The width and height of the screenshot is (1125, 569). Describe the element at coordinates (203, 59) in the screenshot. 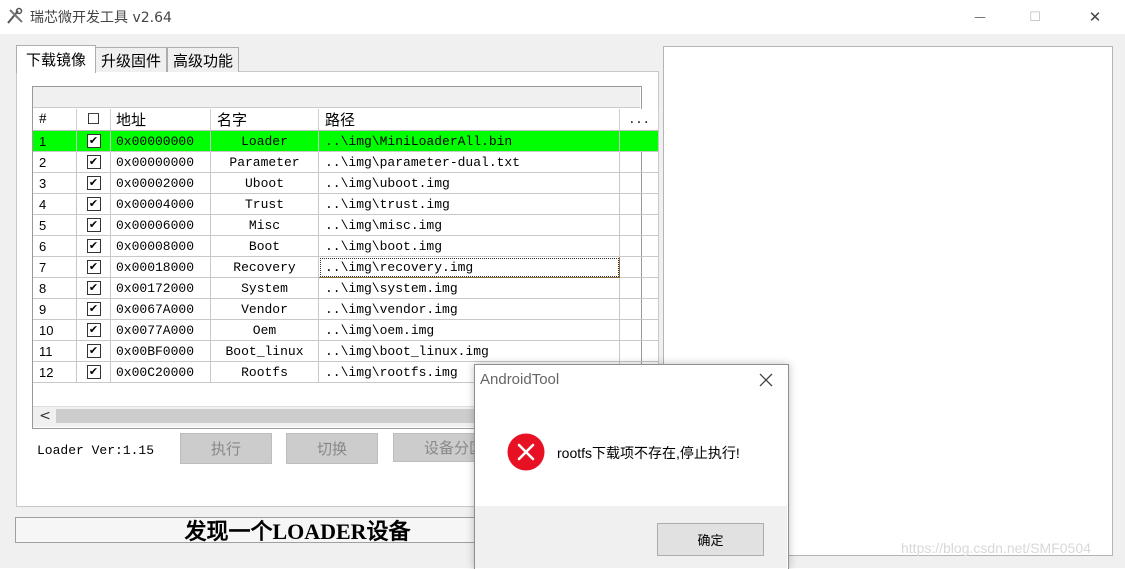

I see `tab-advanced-functions: 高级功能` at that location.